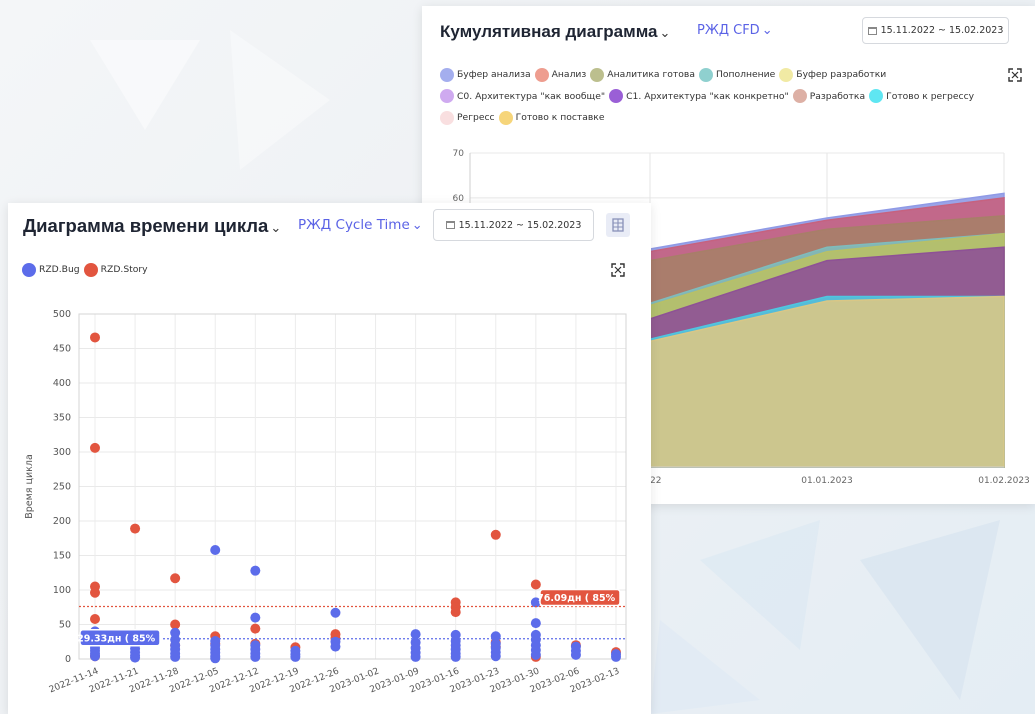 The image size is (1035, 714). What do you see at coordinates (62, 590) in the screenshot?
I see `y-tick-label: 100` at bounding box center [62, 590].